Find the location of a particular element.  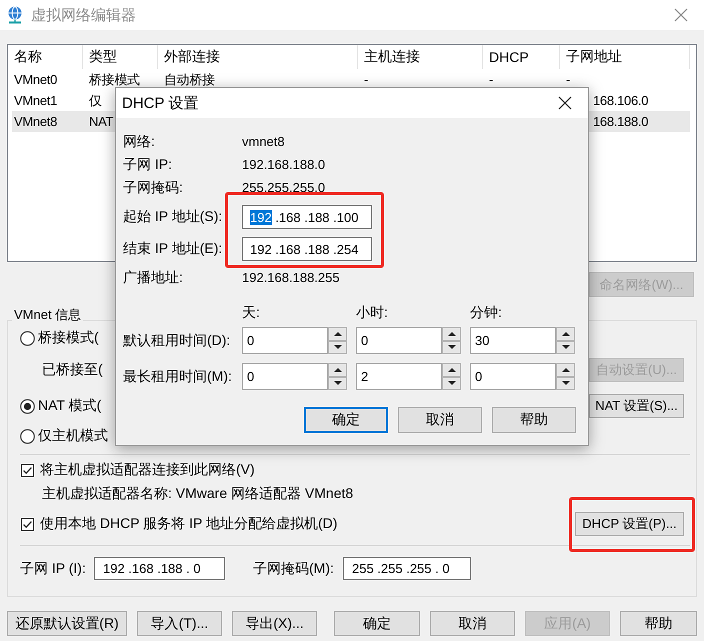

number-field: 30 is located at coordinates (513, 340).